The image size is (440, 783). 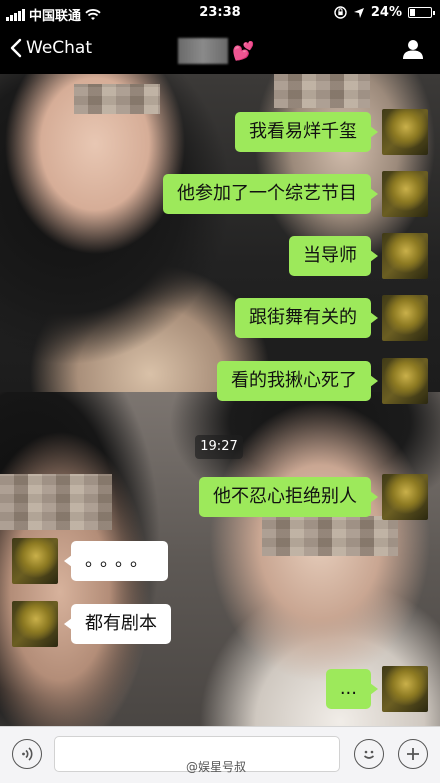 I want to click on chat-title: 💕, so click(x=216, y=51).